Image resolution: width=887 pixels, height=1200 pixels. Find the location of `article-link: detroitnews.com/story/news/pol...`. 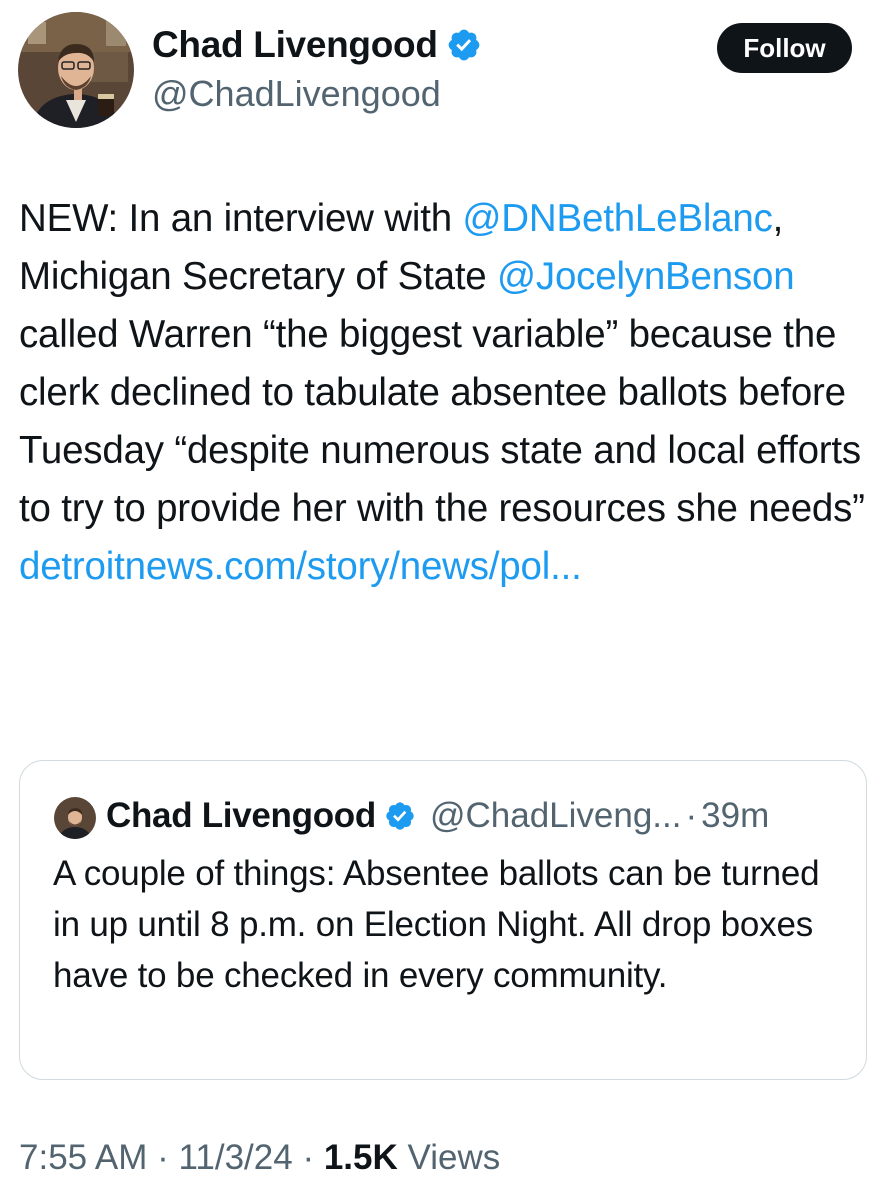

article-link: detroitnews.com/story/news/pol... is located at coordinates (300, 566).